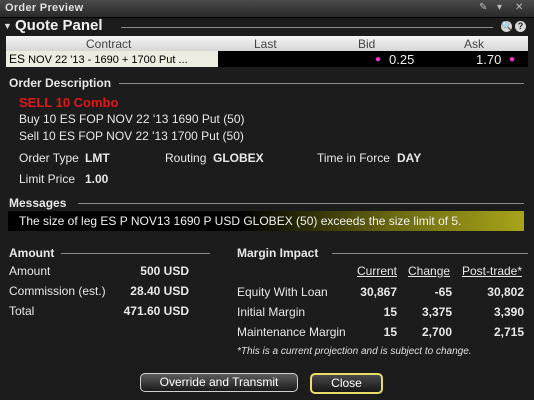  What do you see at coordinates (367, 44) in the screenshot?
I see `col-bid: Bid` at bounding box center [367, 44].